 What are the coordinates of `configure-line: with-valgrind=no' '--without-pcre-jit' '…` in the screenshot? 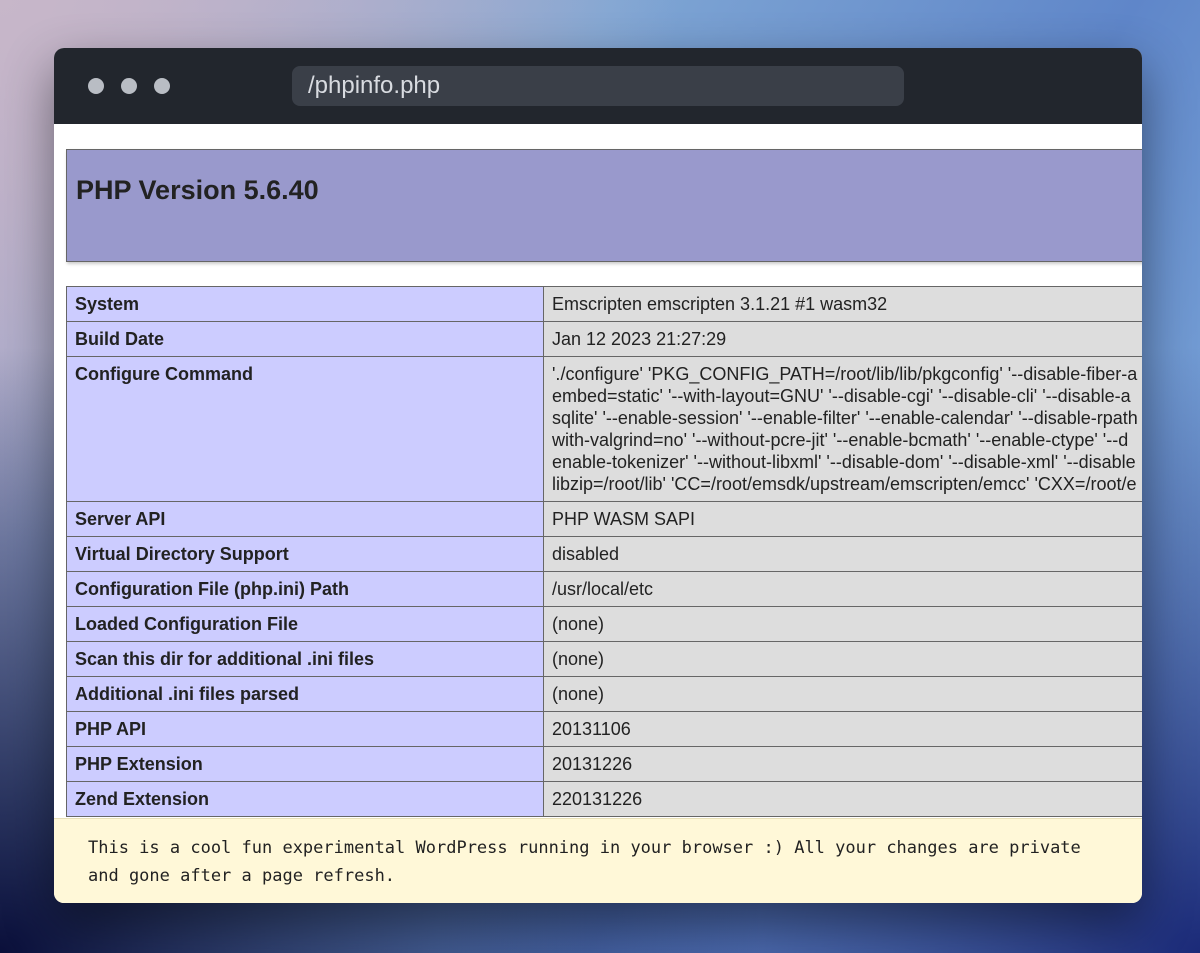 It's located at (840, 440).